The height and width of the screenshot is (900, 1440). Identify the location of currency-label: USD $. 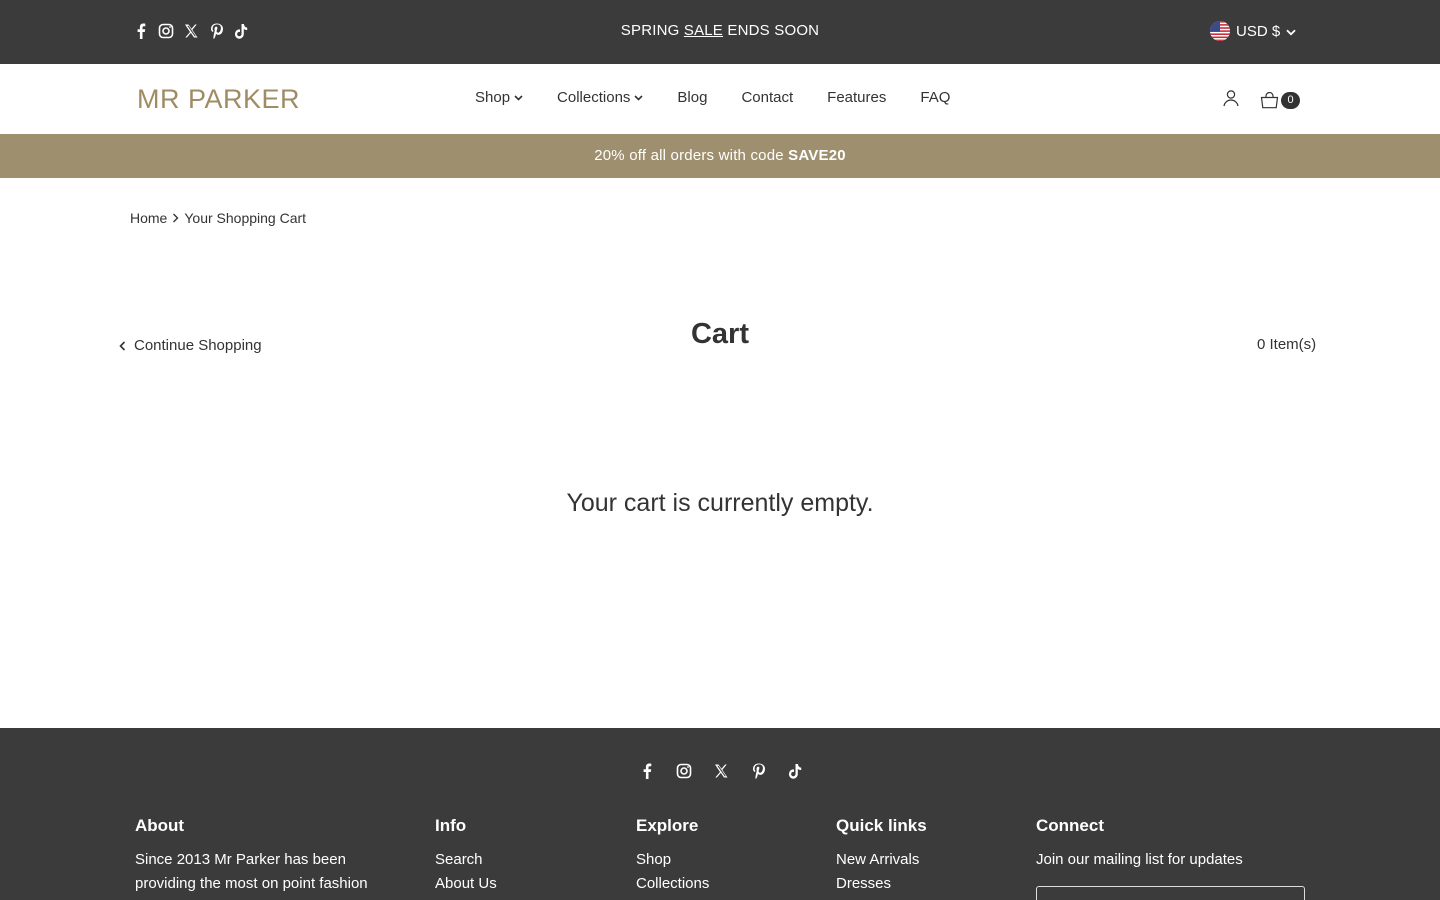
(1258, 31).